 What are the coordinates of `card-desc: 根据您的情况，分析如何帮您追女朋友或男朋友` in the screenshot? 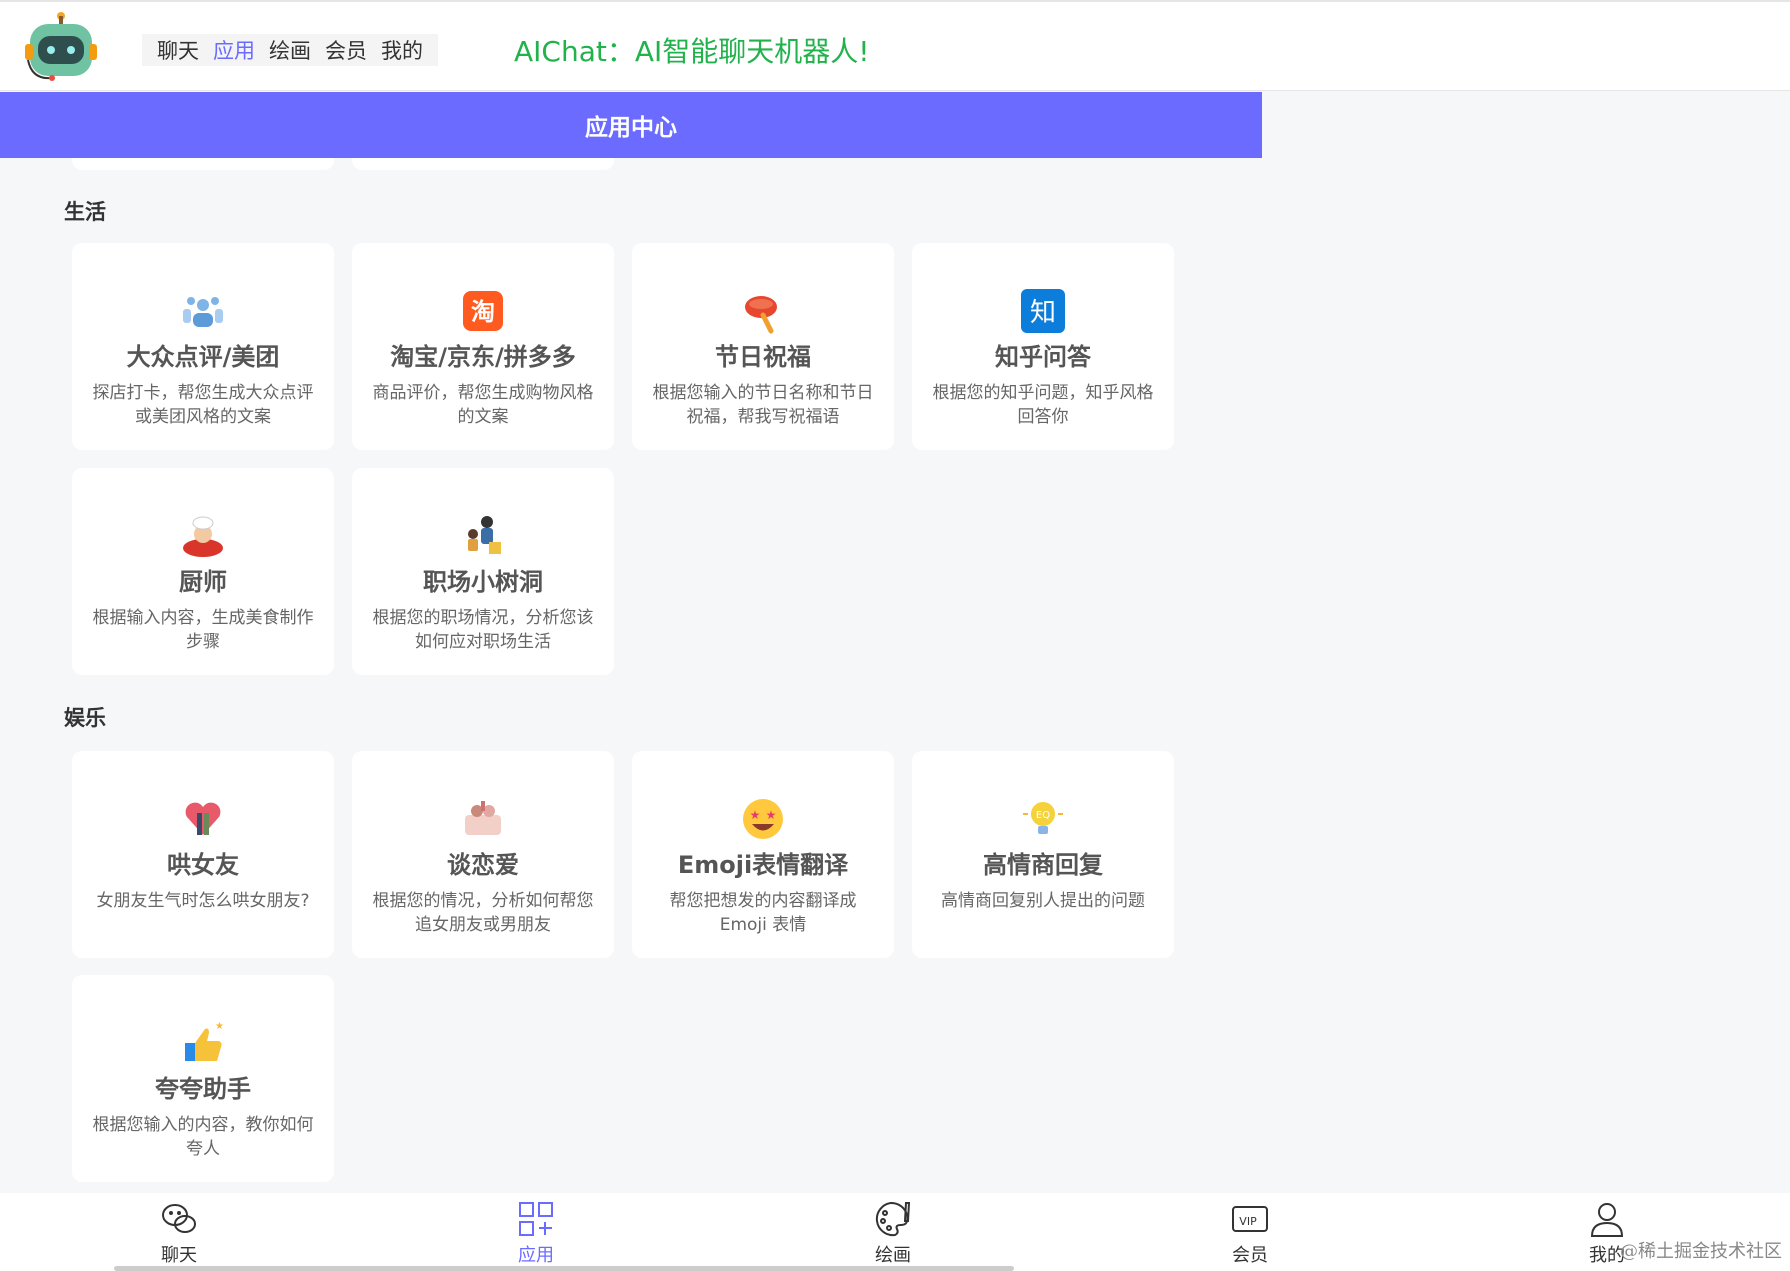 It's located at (483, 913).